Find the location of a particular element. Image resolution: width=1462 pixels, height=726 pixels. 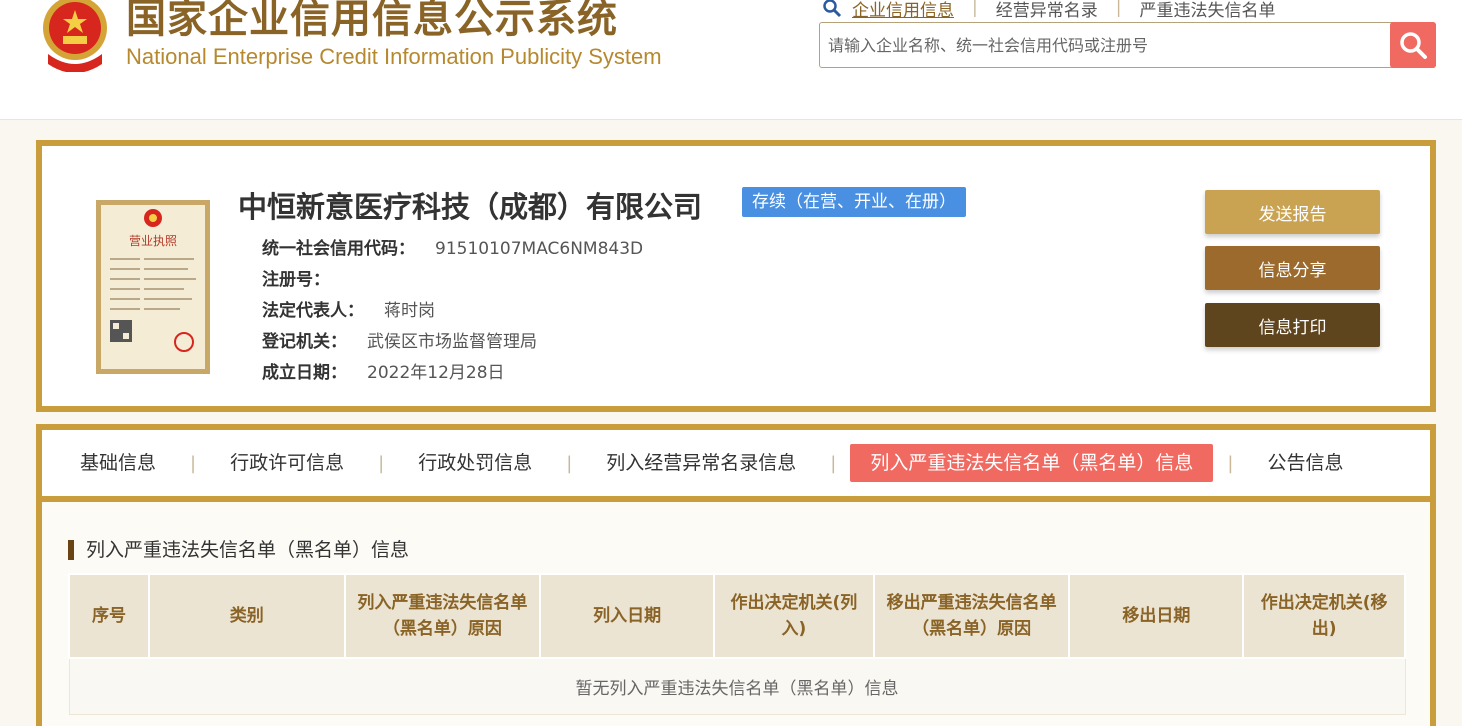

info-row-registration-authority: 登记机关： 武侯区市场监督管理局 is located at coordinates (399, 339).